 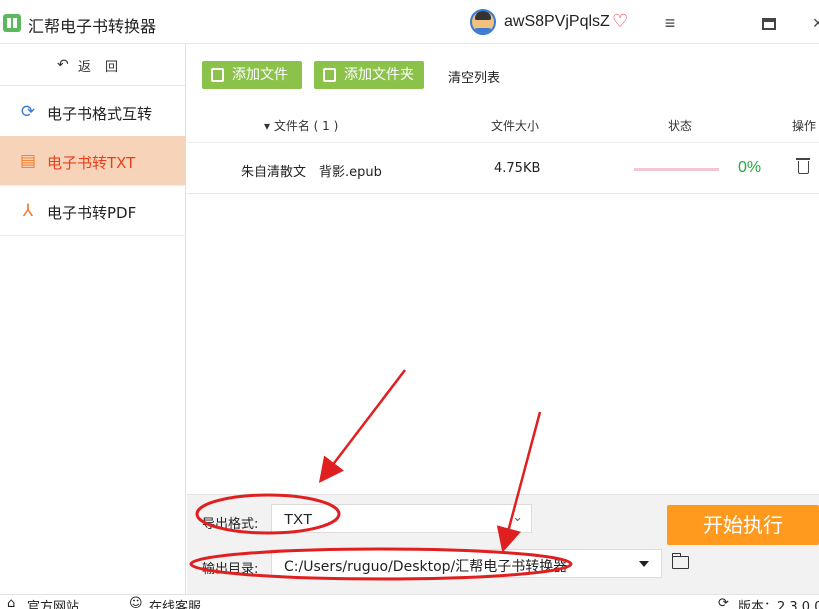 What do you see at coordinates (750, 167) in the screenshot?
I see `progress-percent: 0%` at bounding box center [750, 167].